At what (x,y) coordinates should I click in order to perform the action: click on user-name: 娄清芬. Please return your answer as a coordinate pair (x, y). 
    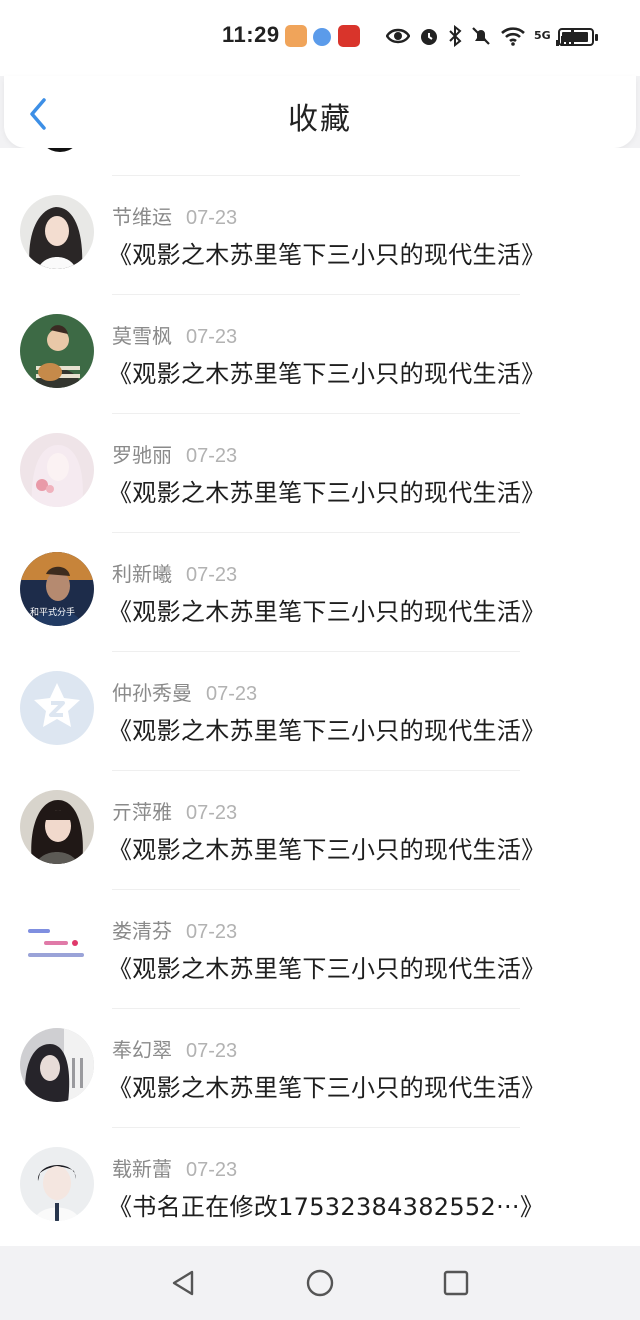
    Looking at the image, I should click on (142, 931).